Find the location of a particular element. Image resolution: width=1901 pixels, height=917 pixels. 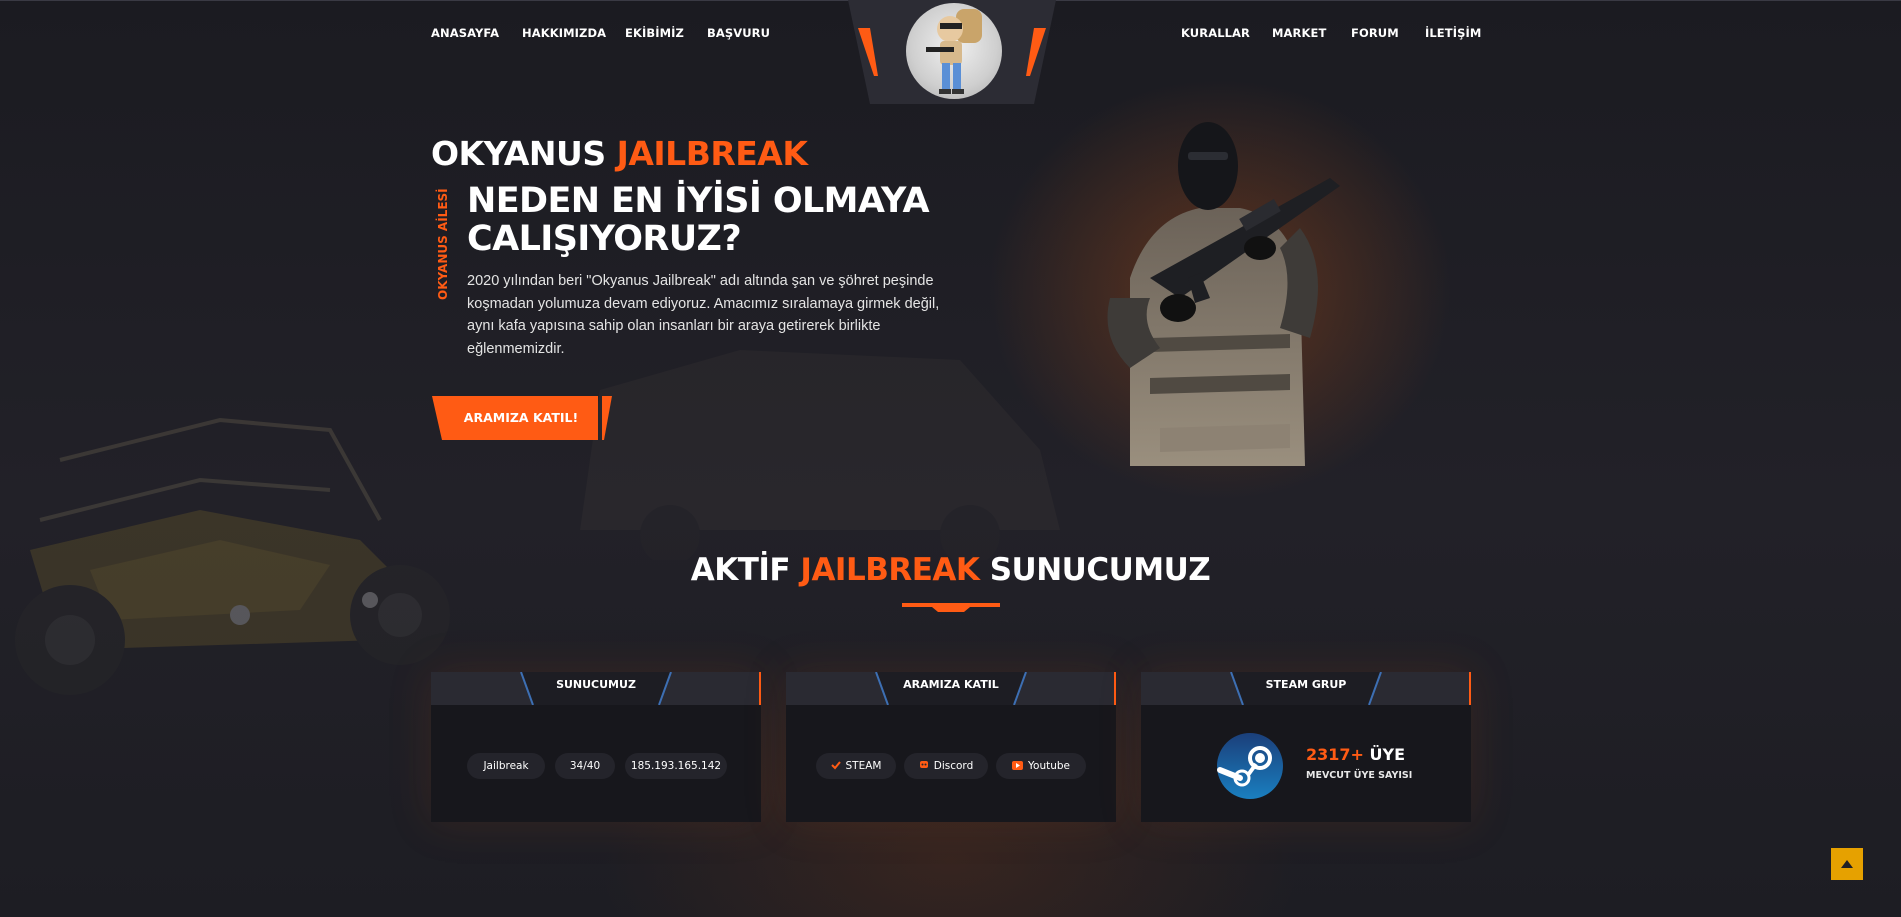

discord-link: Discord is located at coordinates (946, 766).